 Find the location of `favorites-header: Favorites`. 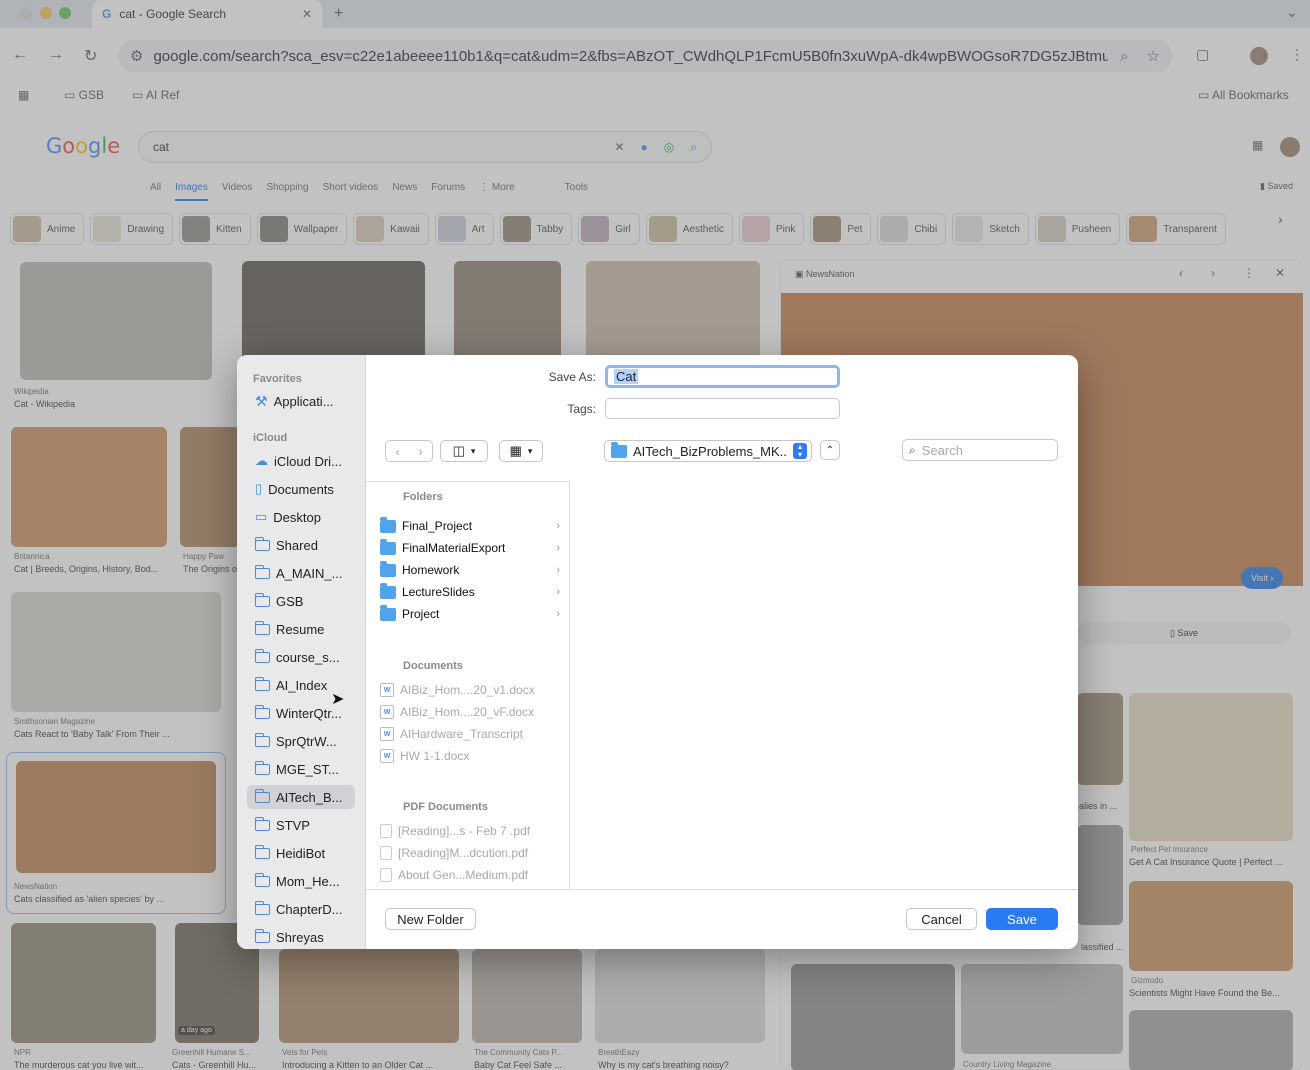

favorites-header: Favorites is located at coordinates (277, 379).